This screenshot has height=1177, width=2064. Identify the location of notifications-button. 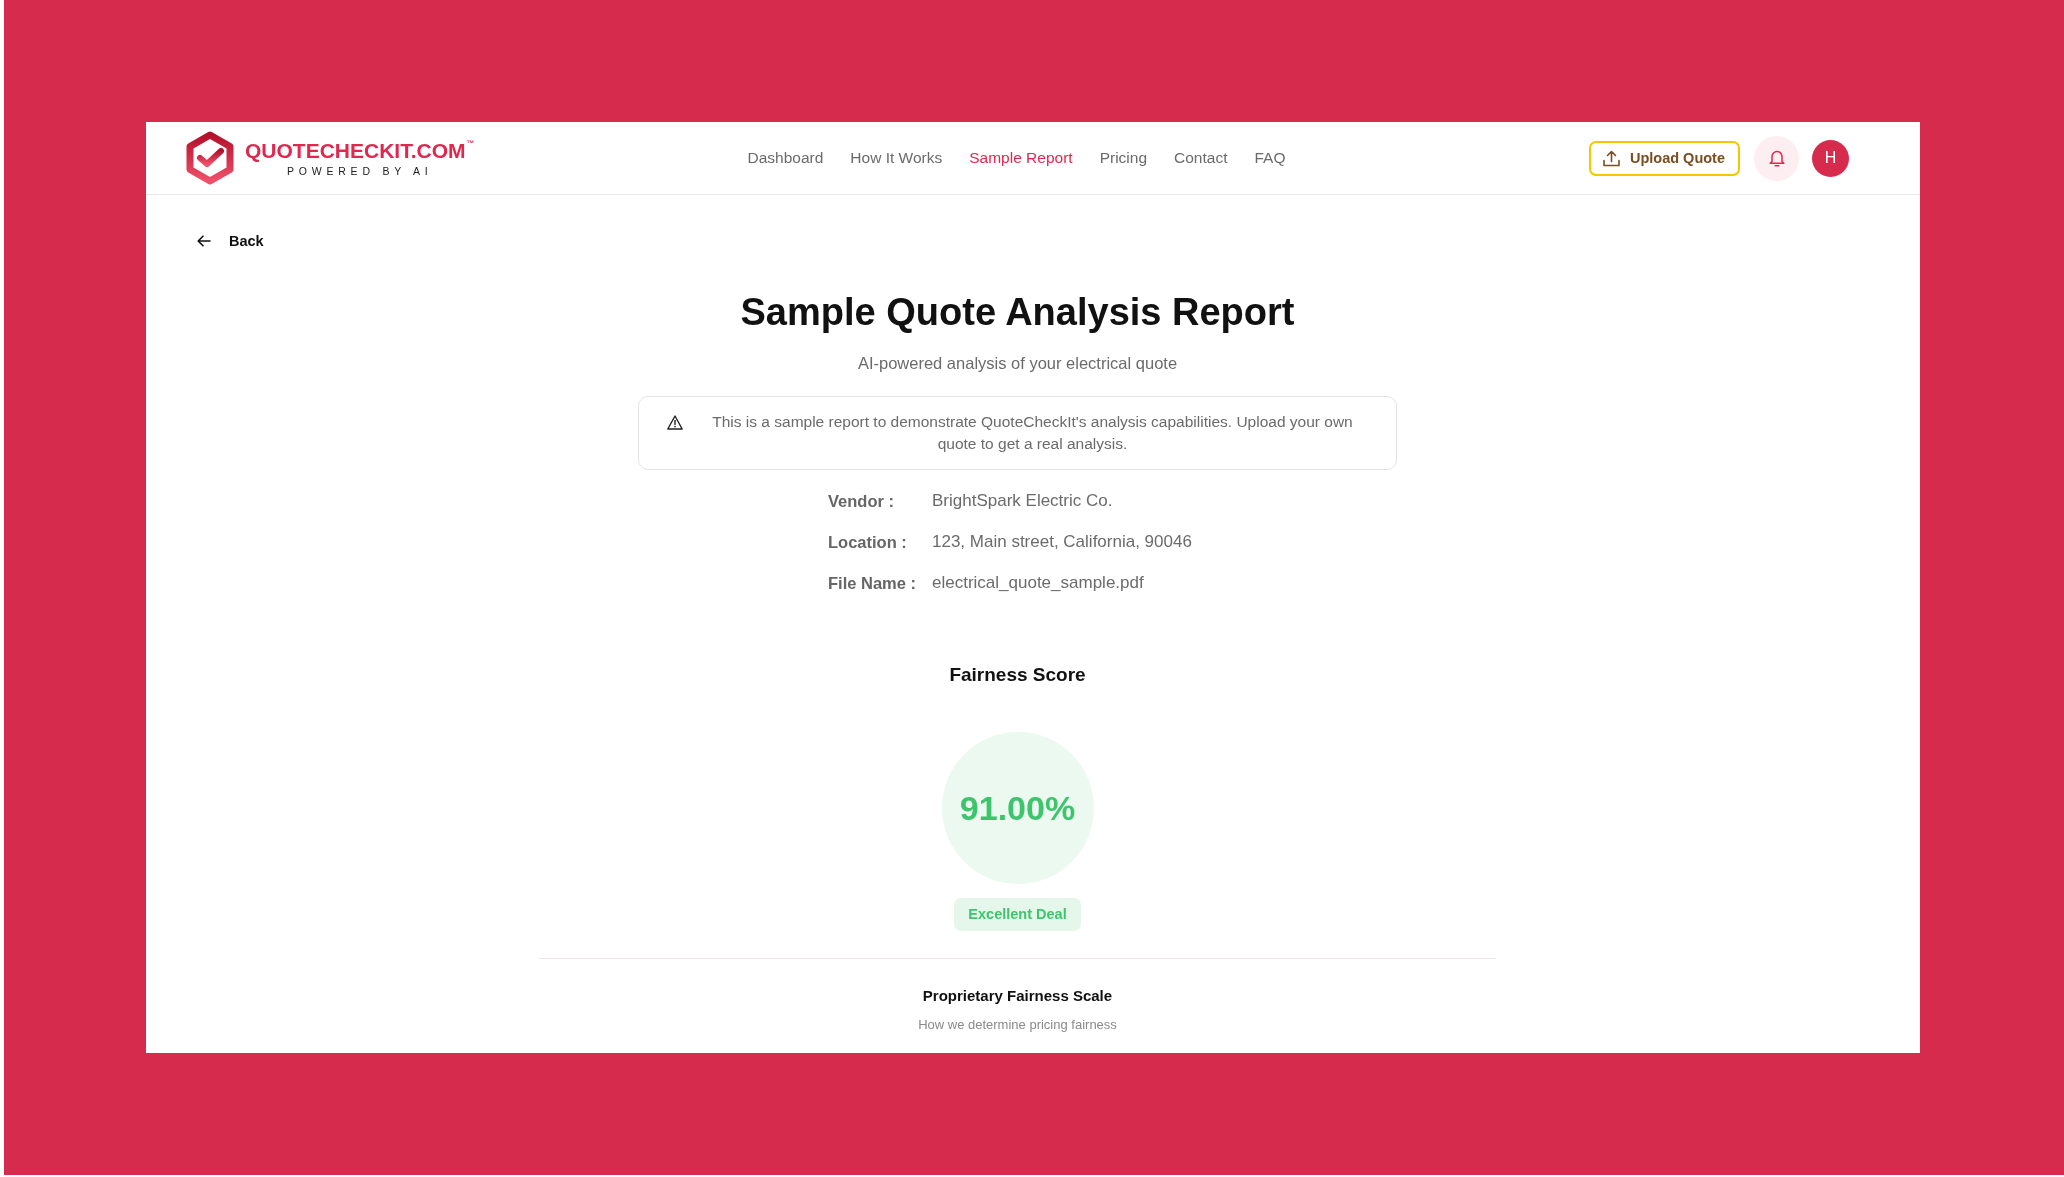
(1776, 158).